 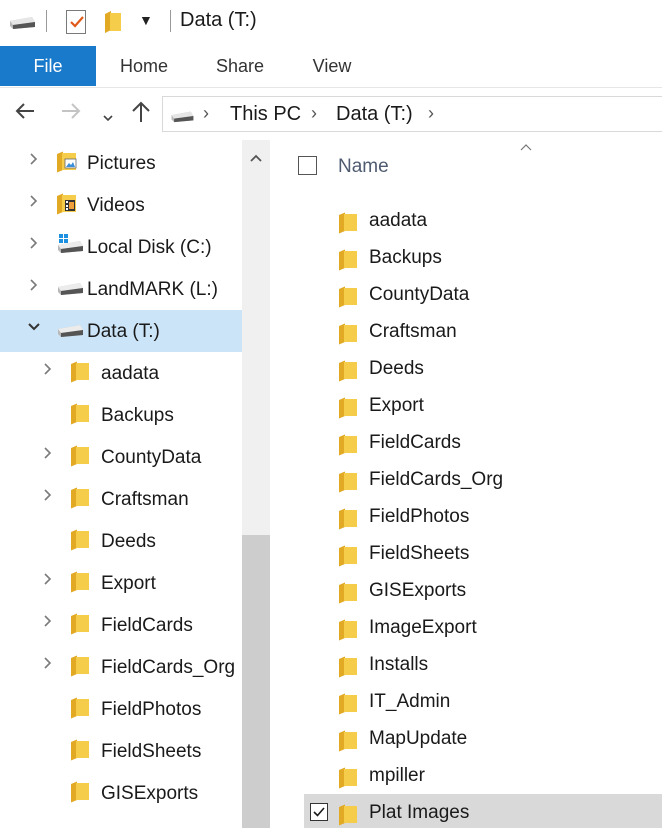 What do you see at coordinates (483, 442) in the screenshot?
I see `file-row: FieldCards` at bounding box center [483, 442].